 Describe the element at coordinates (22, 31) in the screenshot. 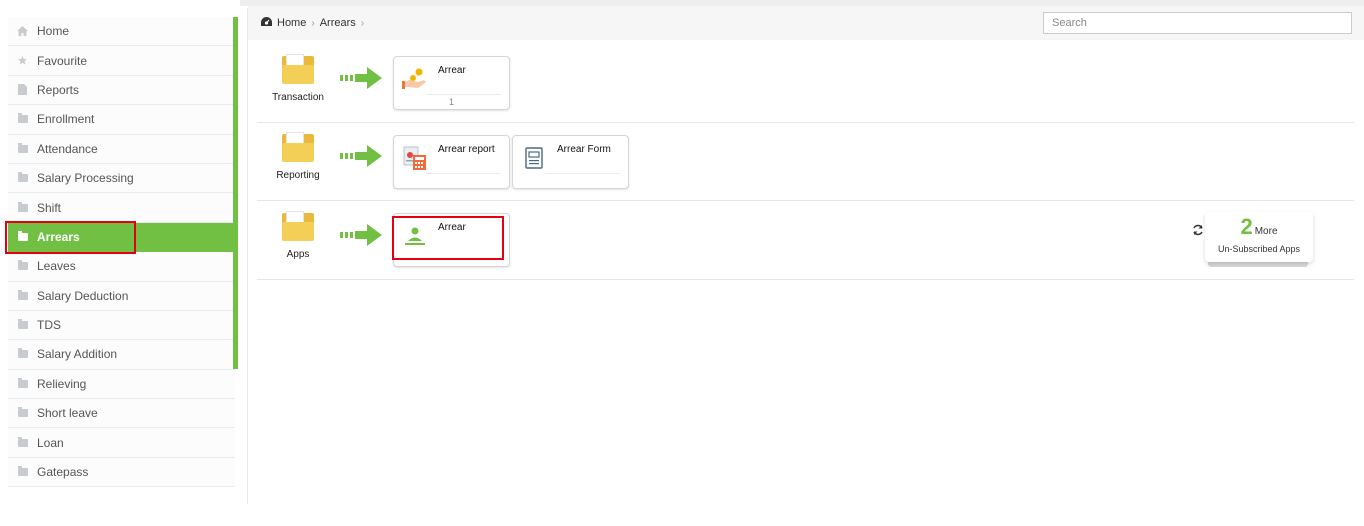

I see `home-icon` at that location.